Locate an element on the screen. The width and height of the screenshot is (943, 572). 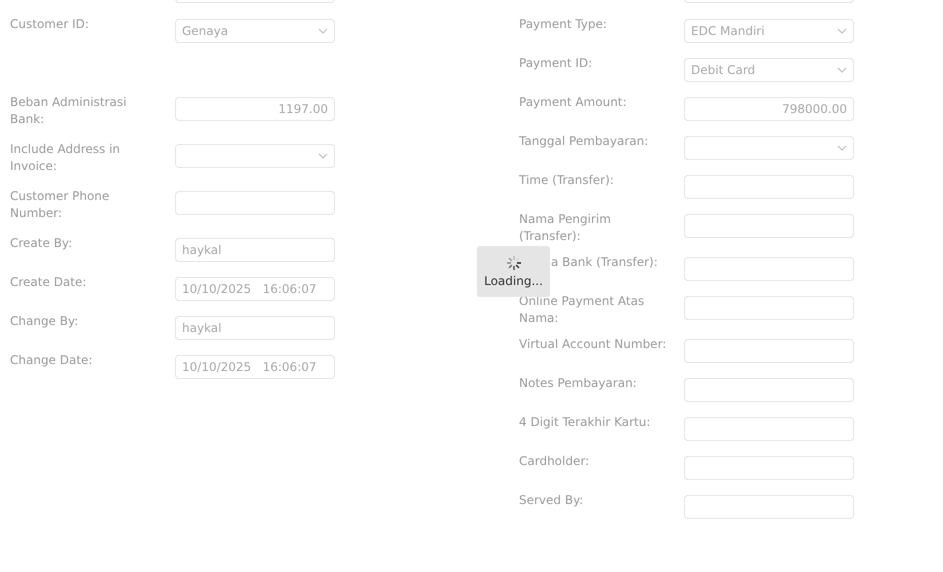
field-label: Served By: is located at coordinates (551, 500).